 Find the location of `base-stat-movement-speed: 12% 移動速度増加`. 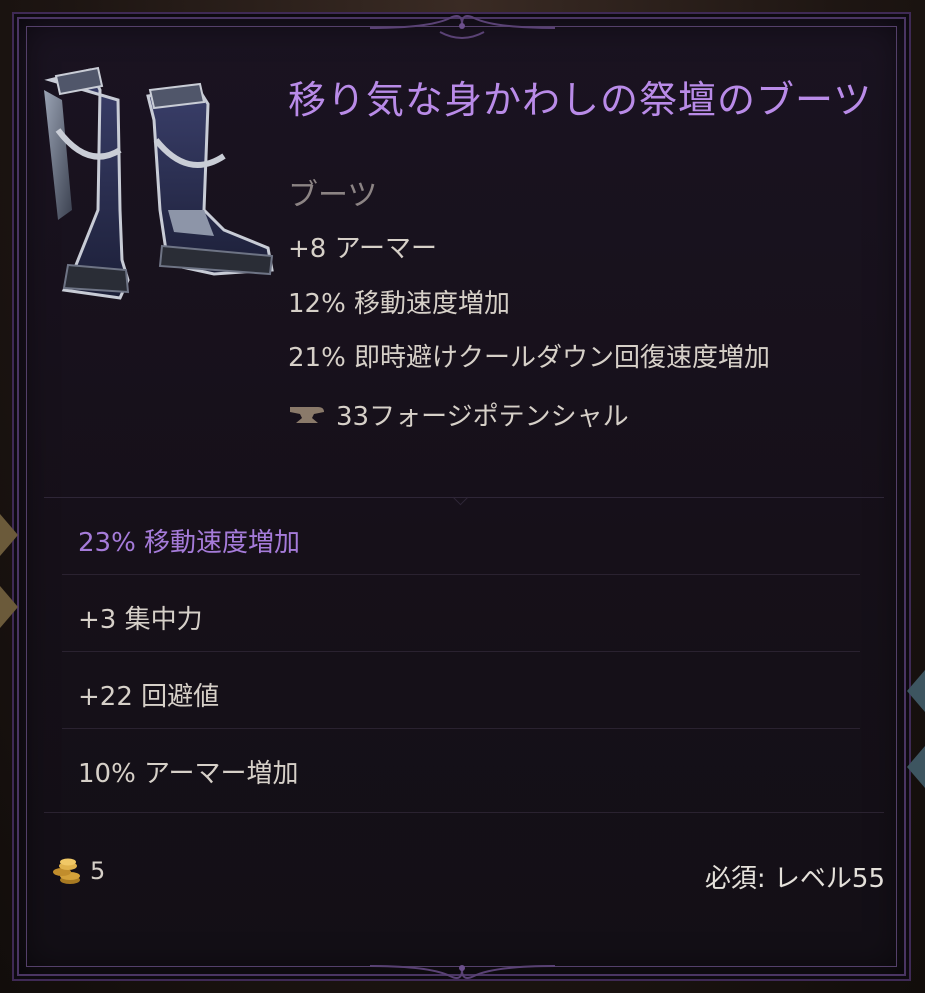

base-stat-movement-speed: 12% 移動速度増加 is located at coordinates (399, 304).